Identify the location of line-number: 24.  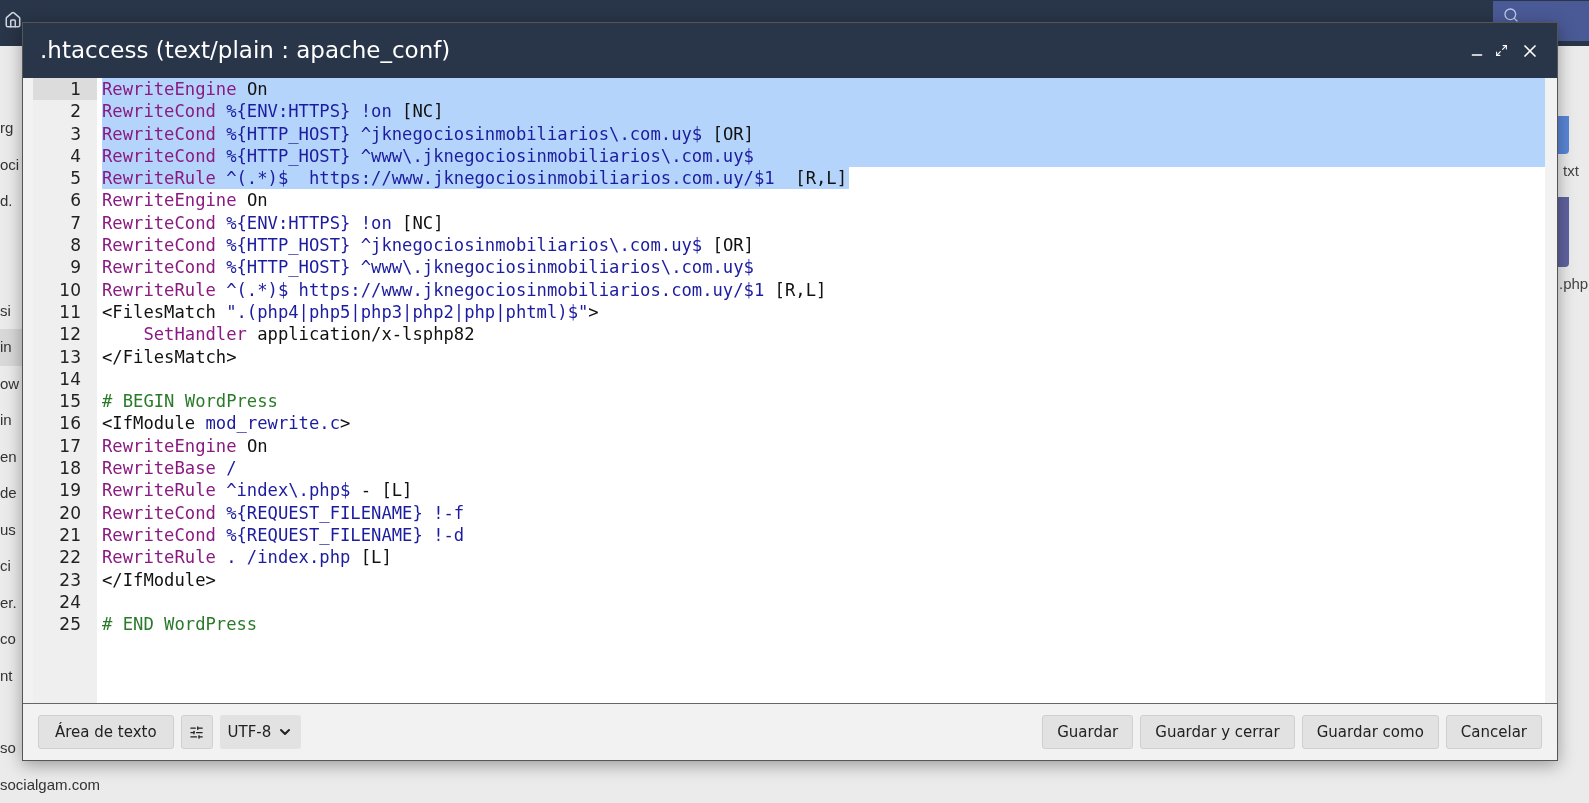
(70, 602).